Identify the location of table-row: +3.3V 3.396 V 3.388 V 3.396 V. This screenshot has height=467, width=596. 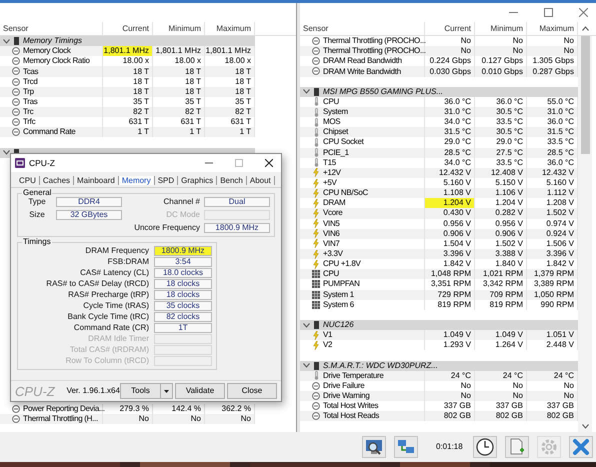
(439, 254).